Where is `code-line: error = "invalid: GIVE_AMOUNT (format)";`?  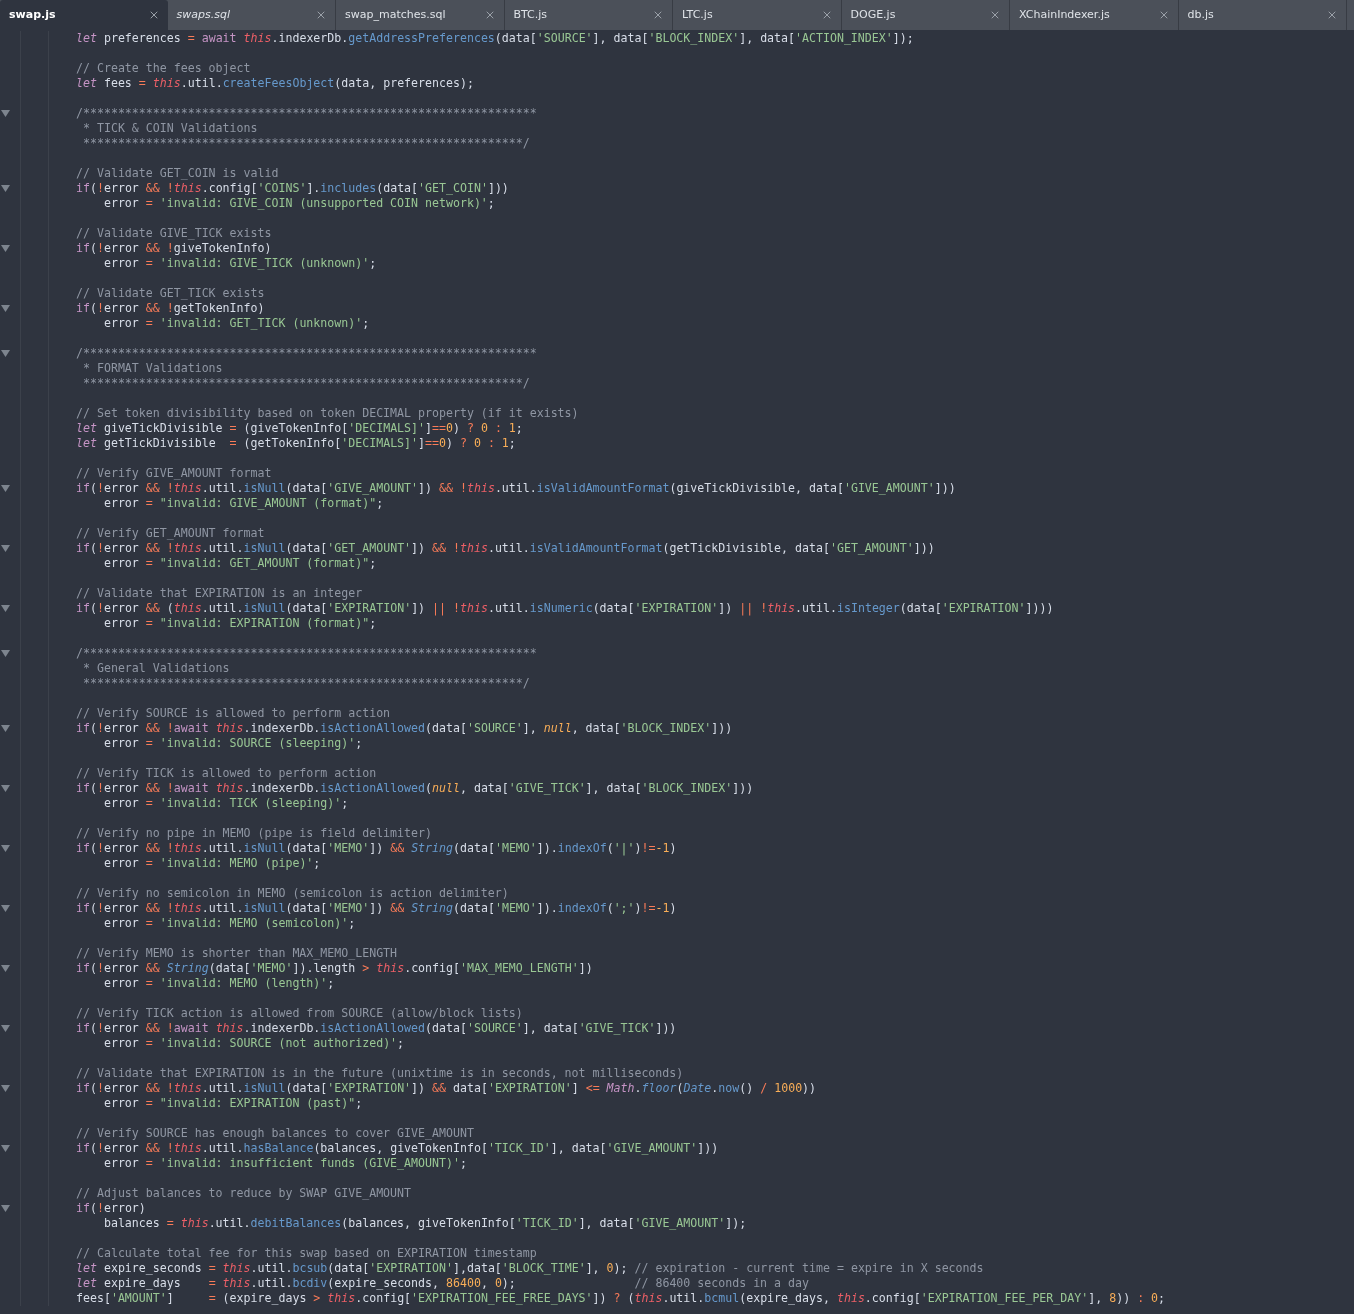 code-line: error = "invalid: GIVE_AMOUNT (format)"; is located at coordinates (243, 503).